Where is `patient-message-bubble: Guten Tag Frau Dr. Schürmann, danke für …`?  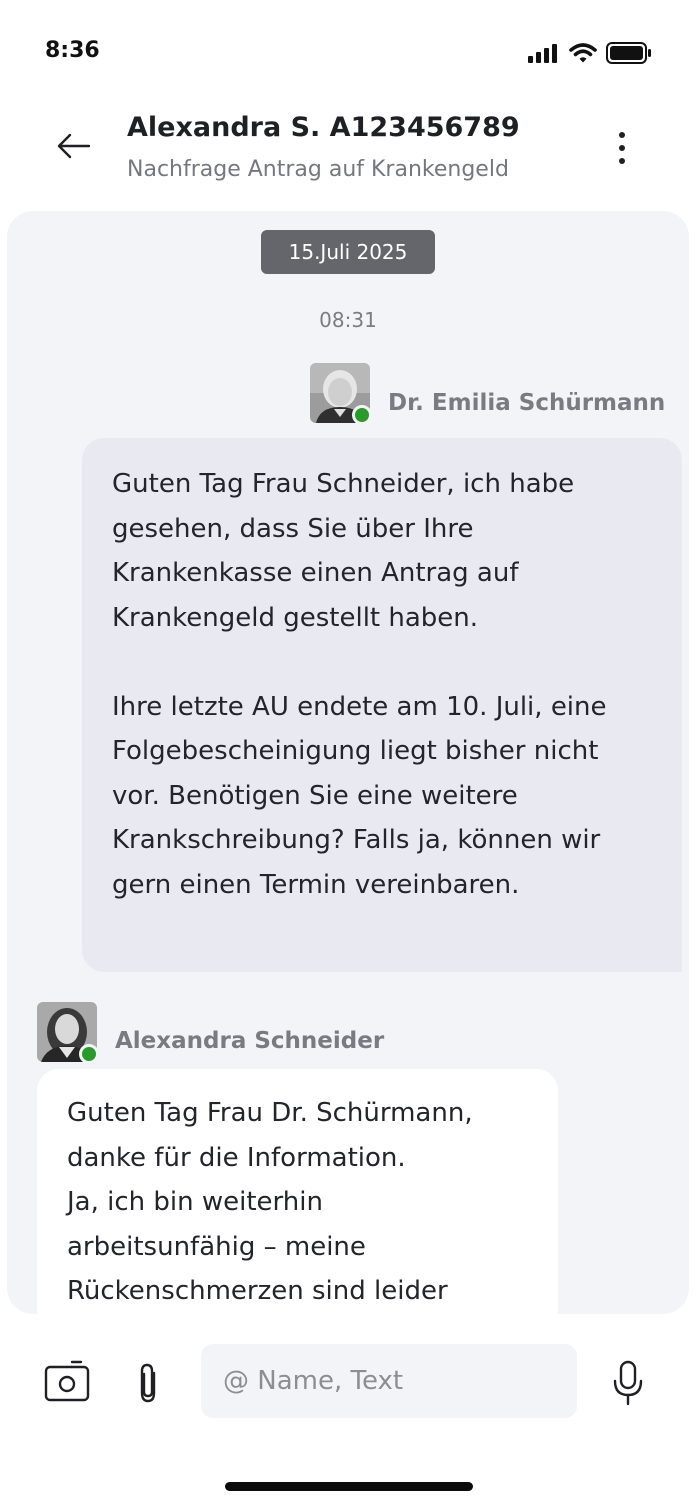
patient-message-bubble: Guten Tag Frau Dr. Schürmann, danke für … is located at coordinates (297, 1191).